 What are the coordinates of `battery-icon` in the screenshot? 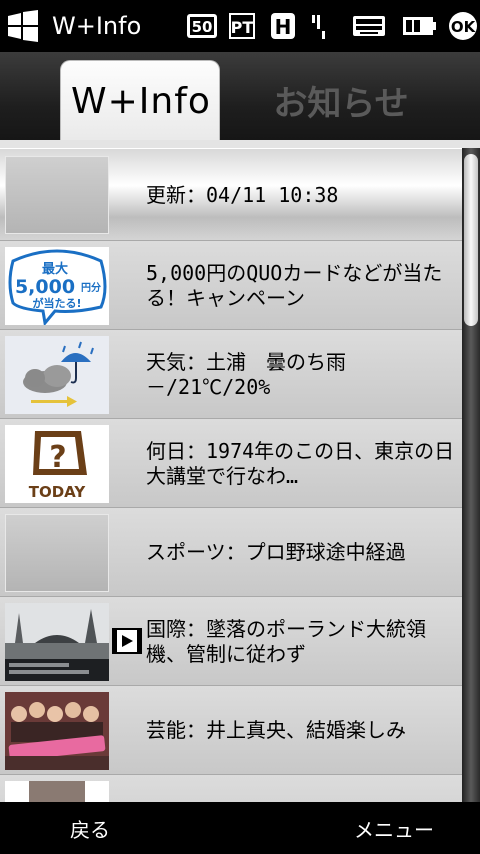 It's located at (419, 26).